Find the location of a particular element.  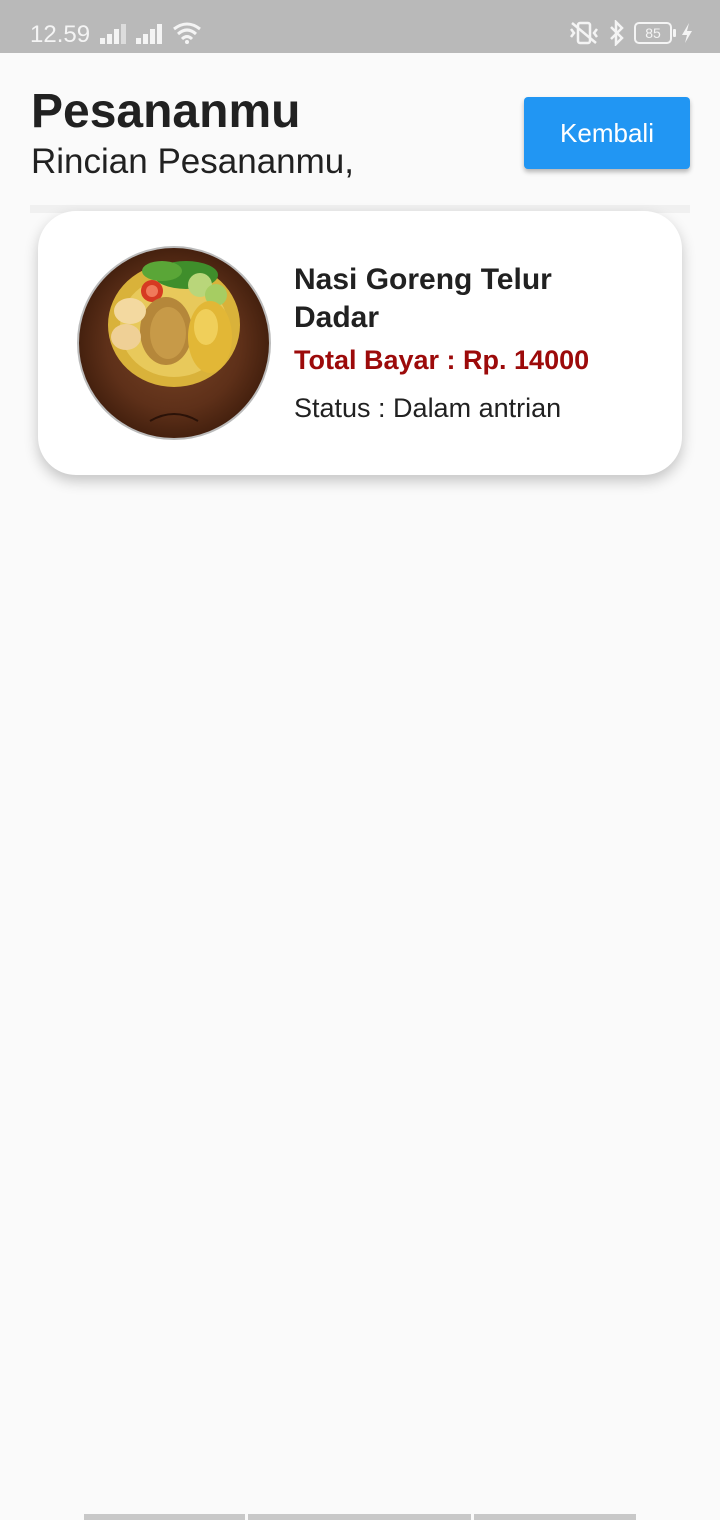

bluetooth-icon is located at coordinates (617, 33).